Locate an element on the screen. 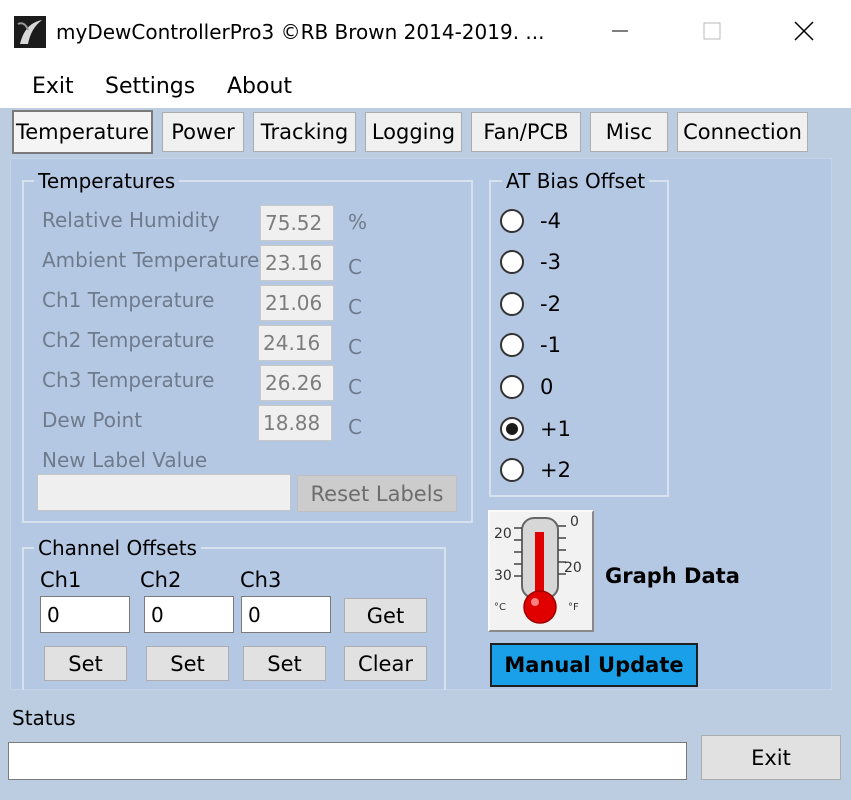  ch1-temperature-label: Ch1 Temperature is located at coordinates (128, 300).